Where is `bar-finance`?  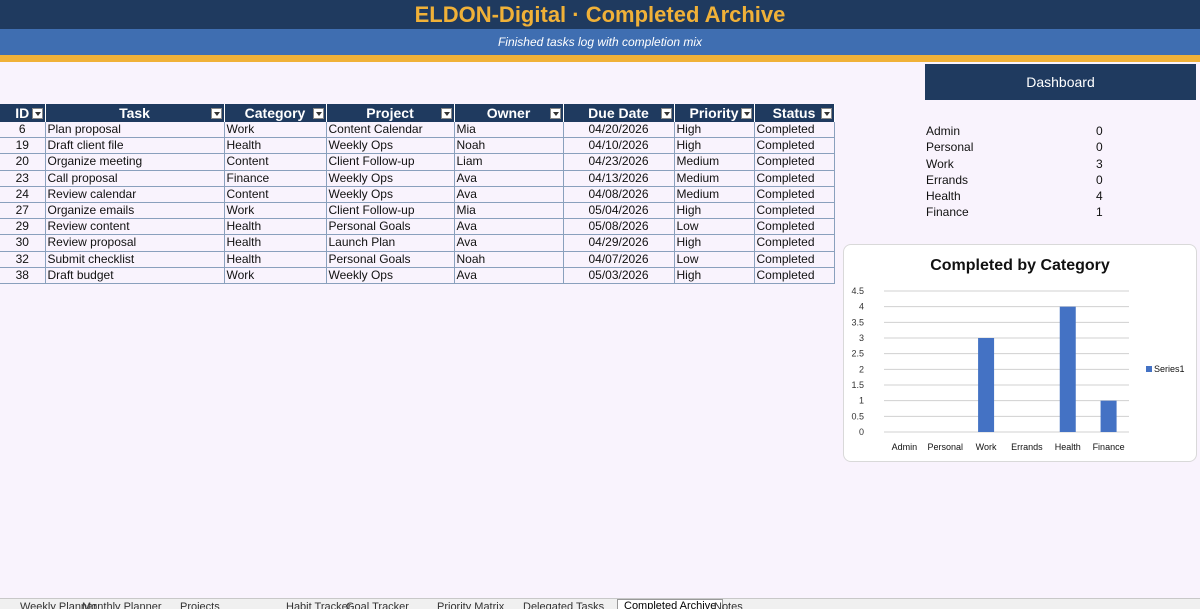
bar-finance is located at coordinates (1108, 416).